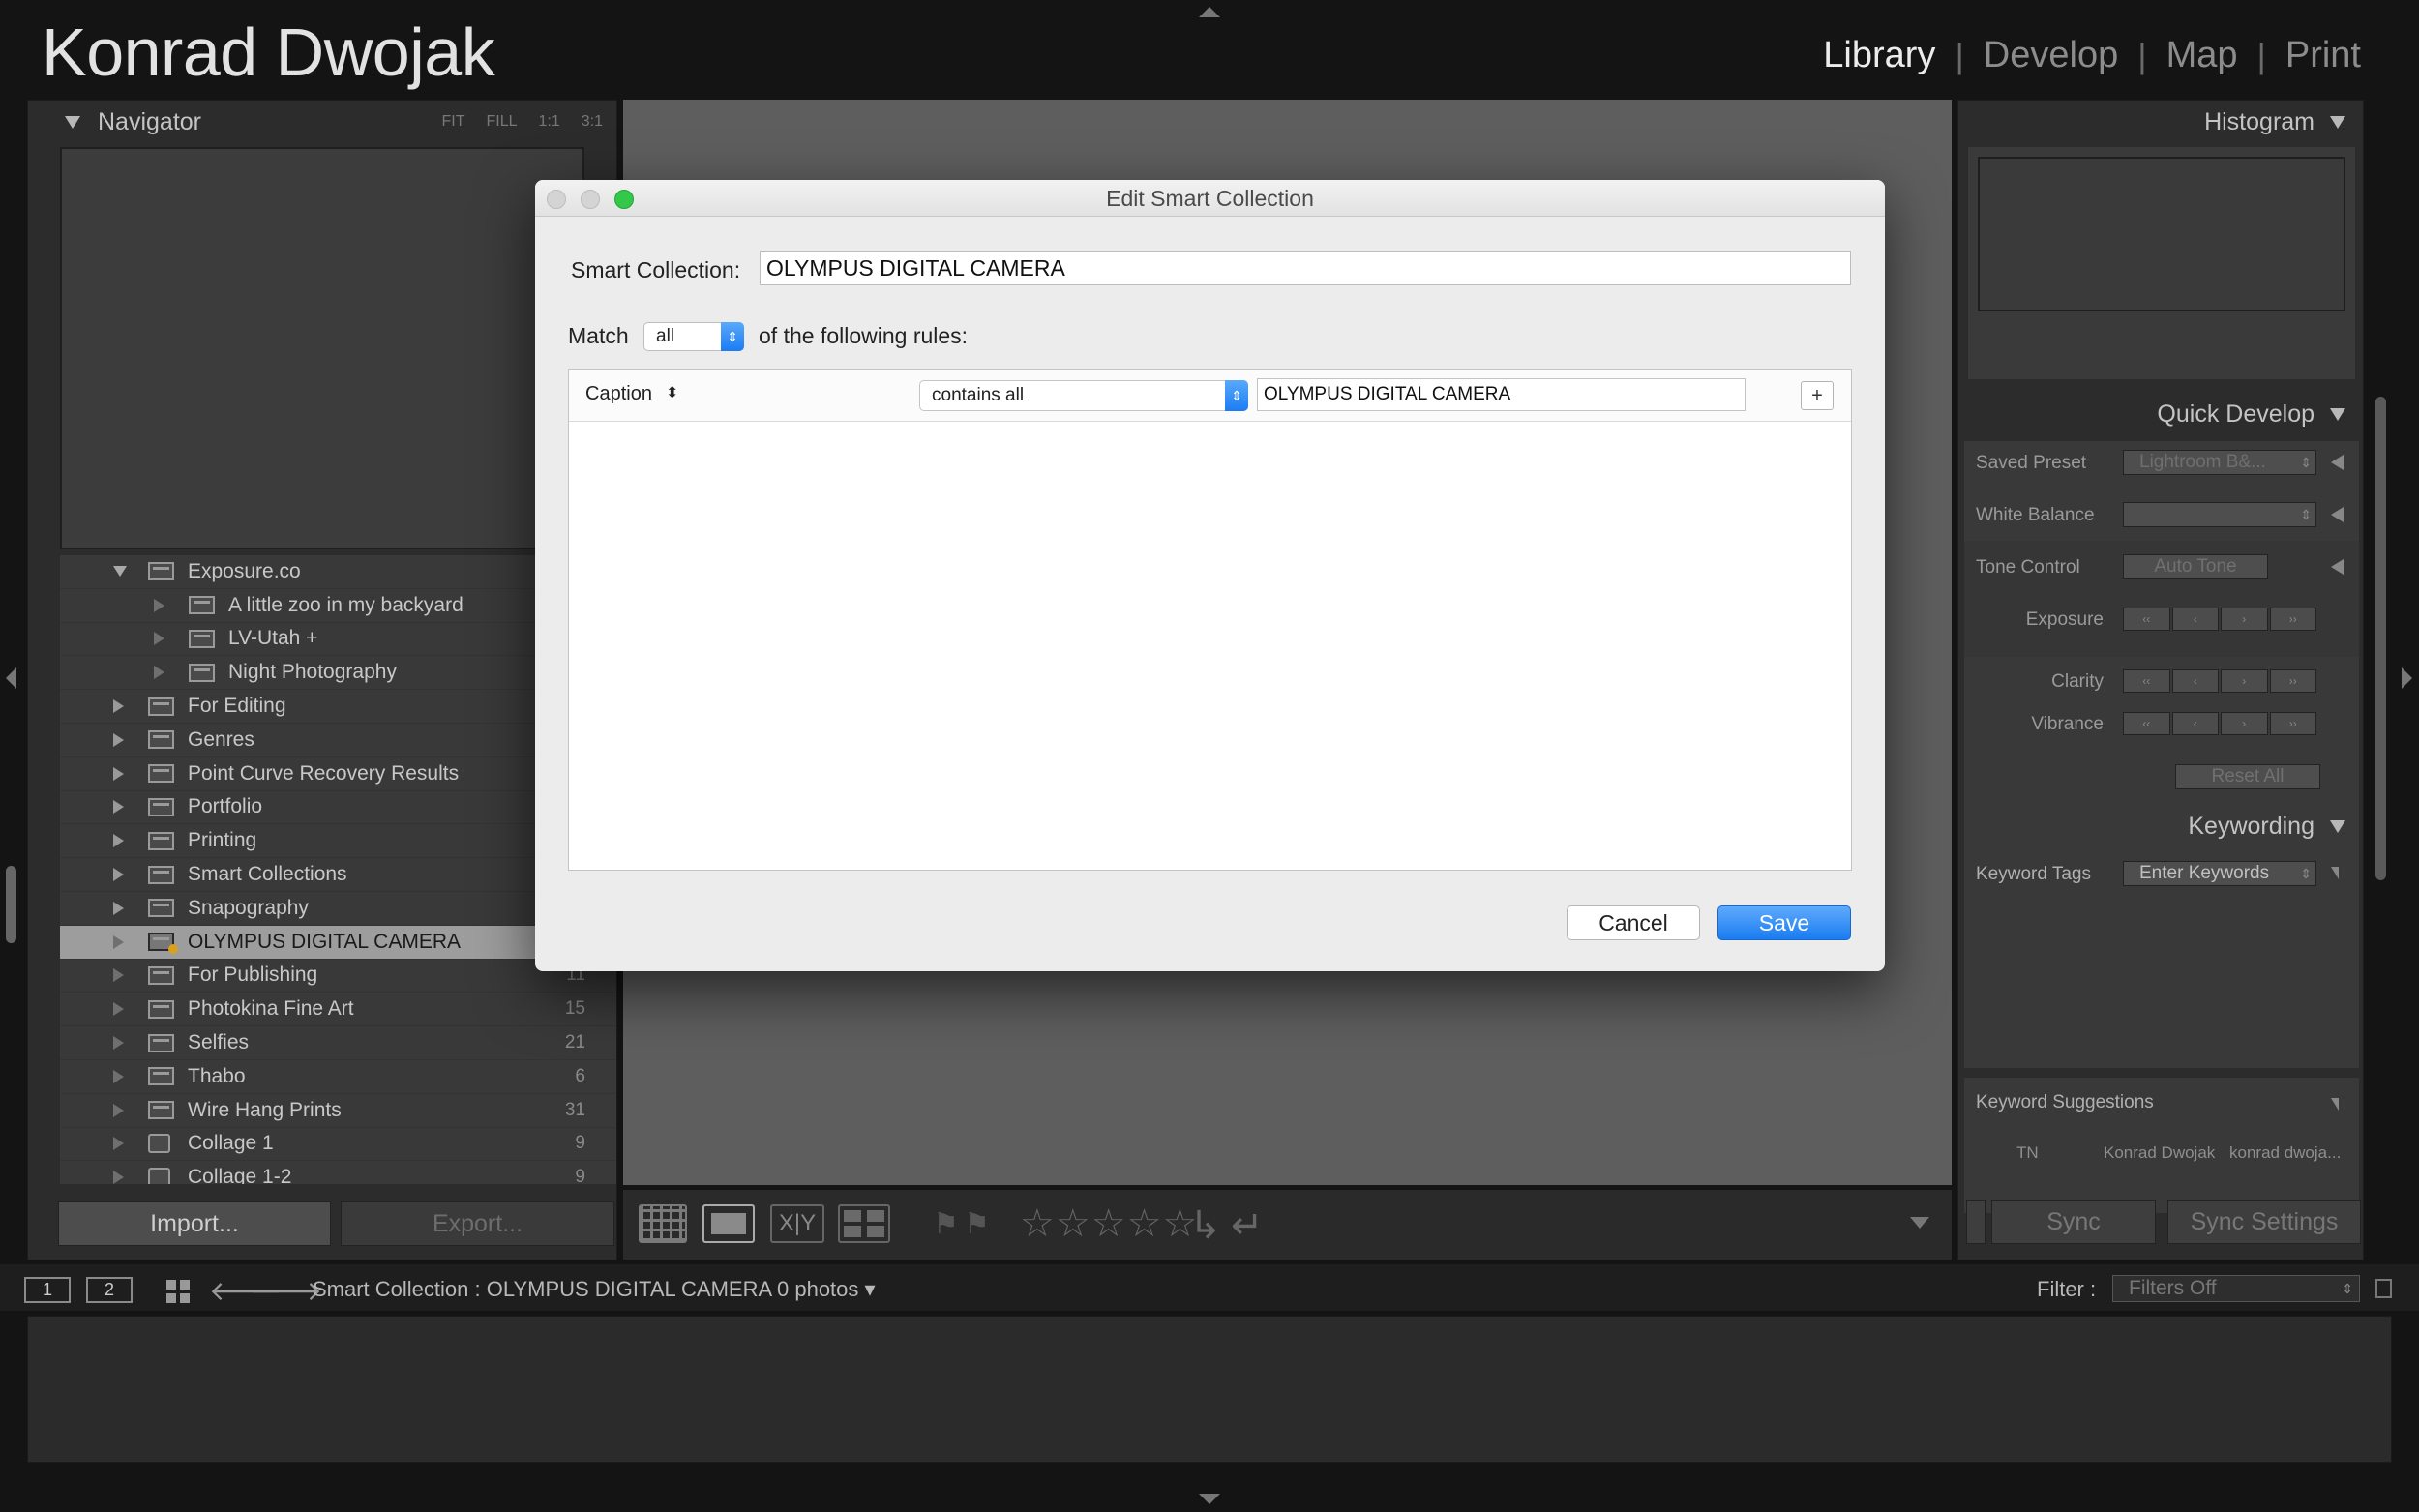 The height and width of the screenshot is (1512, 2419). What do you see at coordinates (338, 673) in the screenshot?
I see `collection-row: Night Photography` at bounding box center [338, 673].